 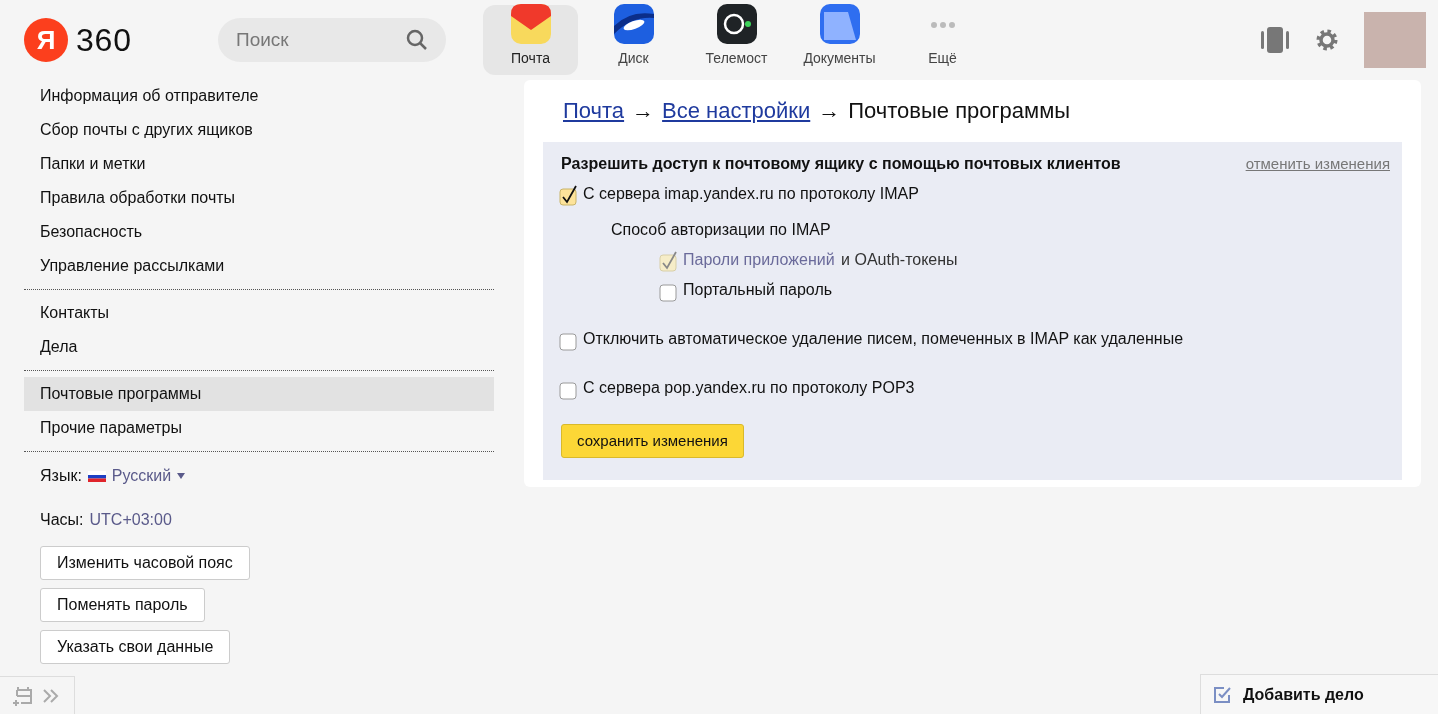 What do you see at coordinates (259, 198) in the screenshot?
I see `sidebar-item: Правила обработки почты` at bounding box center [259, 198].